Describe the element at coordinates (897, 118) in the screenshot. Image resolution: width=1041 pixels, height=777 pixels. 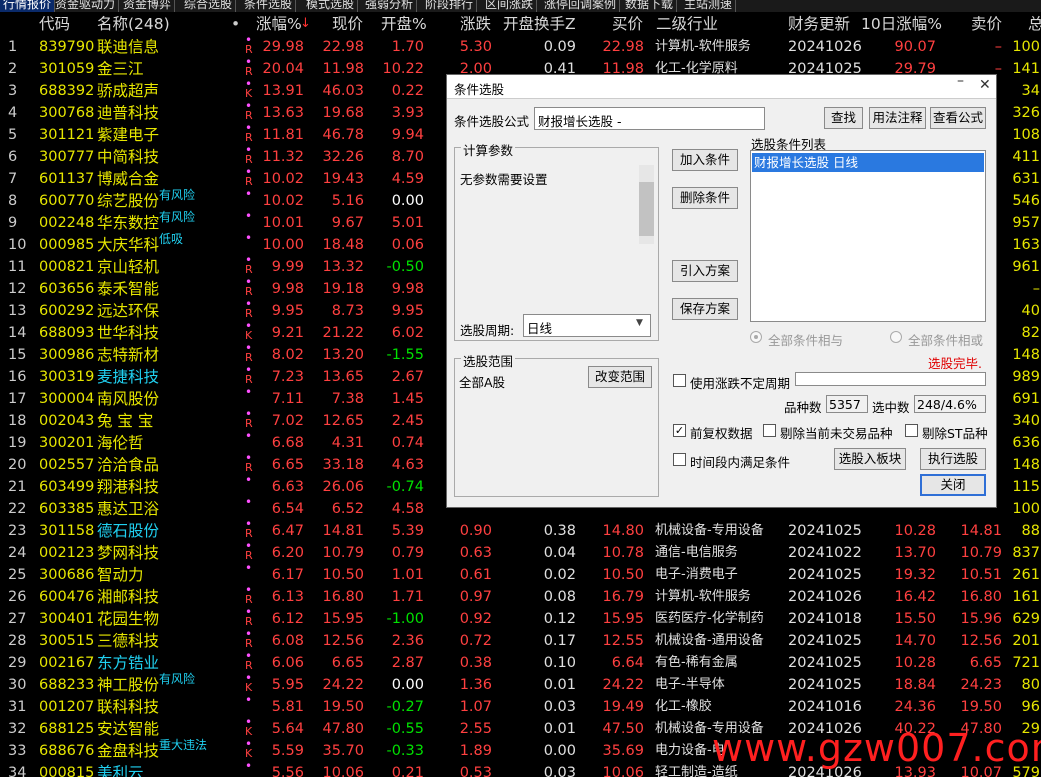
I see `usage-notes-button: 用法注释` at that location.